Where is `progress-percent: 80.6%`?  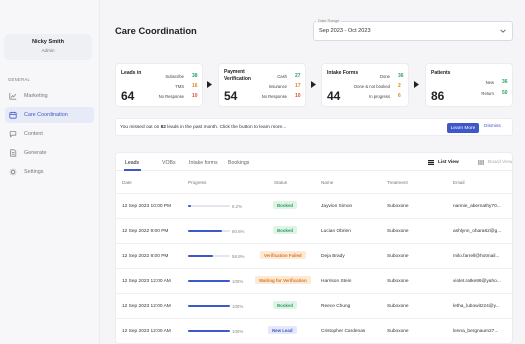 progress-percent: 80.6% is located at coordinates (238, 231).